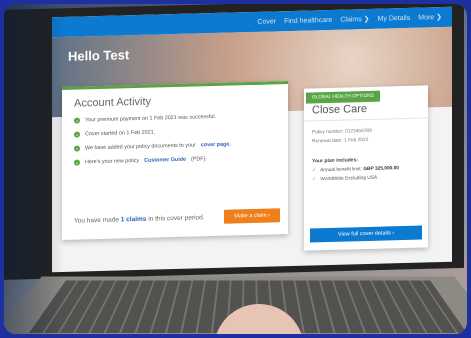 The height and width of the screenshot is (338, 471). What do you see at coordinates (335, 161) in the screenshot?
I see `plan-includes-label: Your plan includes:` at bounding box center [335, 161].